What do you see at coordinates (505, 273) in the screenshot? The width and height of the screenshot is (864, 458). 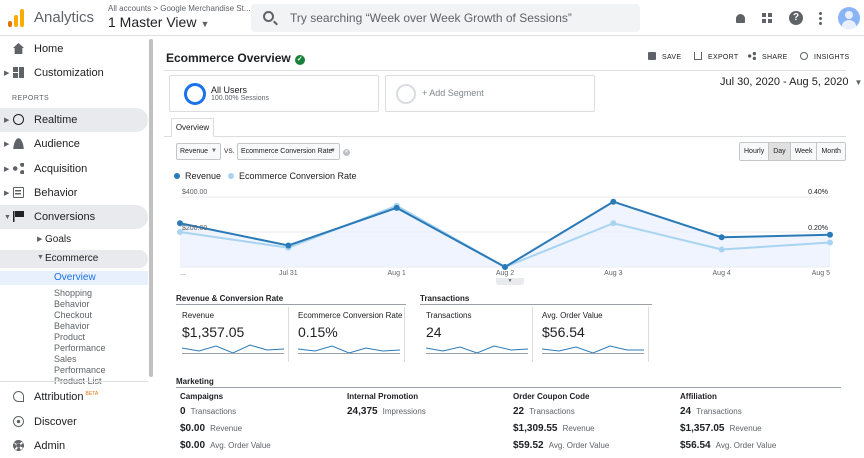 I see `x-tick-label: Aug 2` at bounding box center [505, 273].